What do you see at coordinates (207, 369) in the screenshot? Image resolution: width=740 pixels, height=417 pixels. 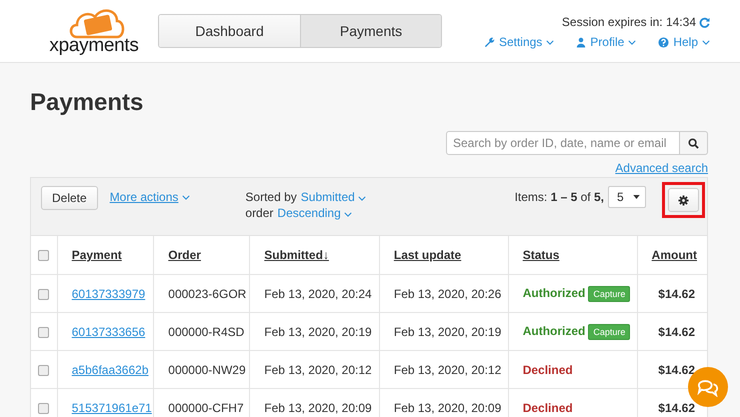 I see `table-cell: 000000-NW29` at bounding box center [207, 369].